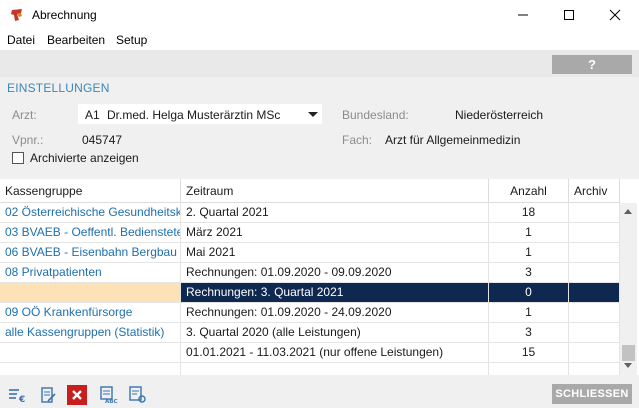  Describe the element at coordinates (594, 191) in the screenshot. I see `col-header-archiv: Archiv` at that location.